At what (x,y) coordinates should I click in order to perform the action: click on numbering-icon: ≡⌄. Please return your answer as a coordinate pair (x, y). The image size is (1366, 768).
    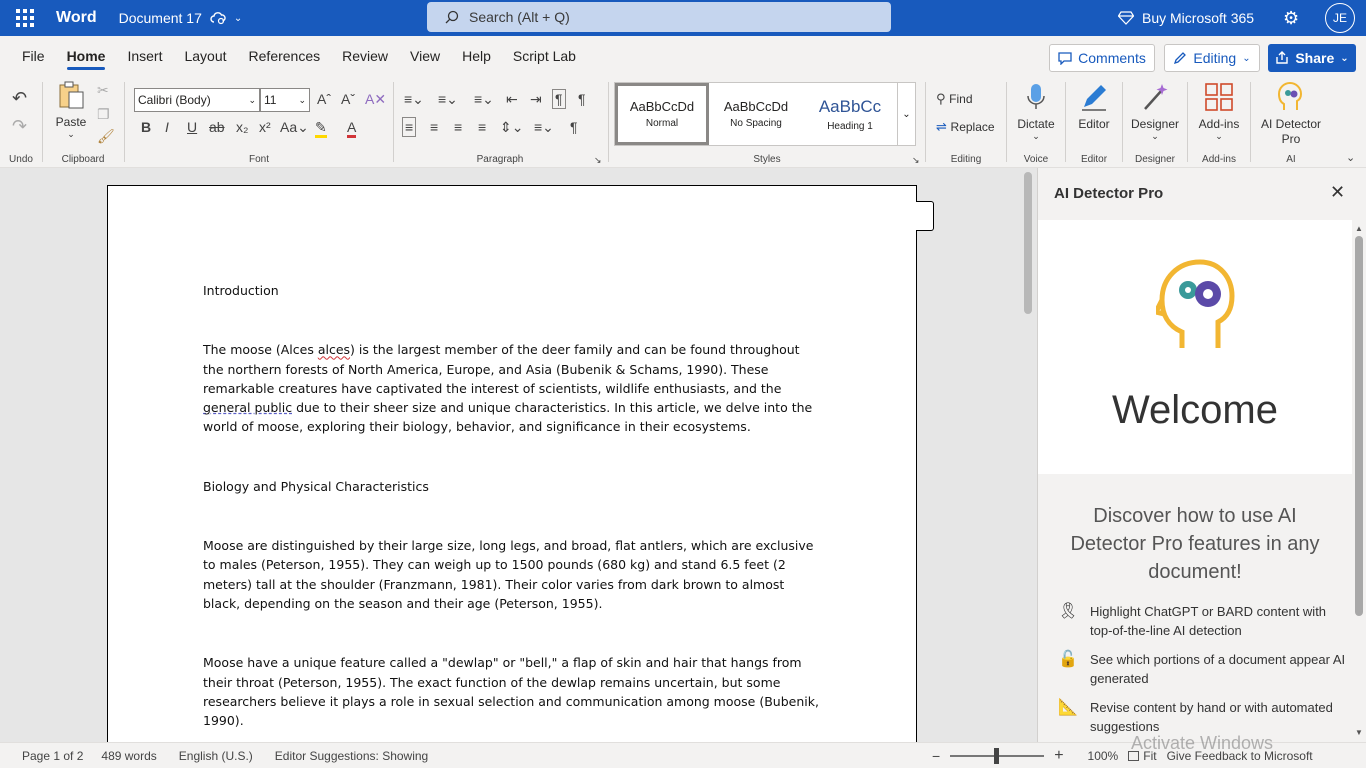
    Looking at the image, I should click on (448, 99).